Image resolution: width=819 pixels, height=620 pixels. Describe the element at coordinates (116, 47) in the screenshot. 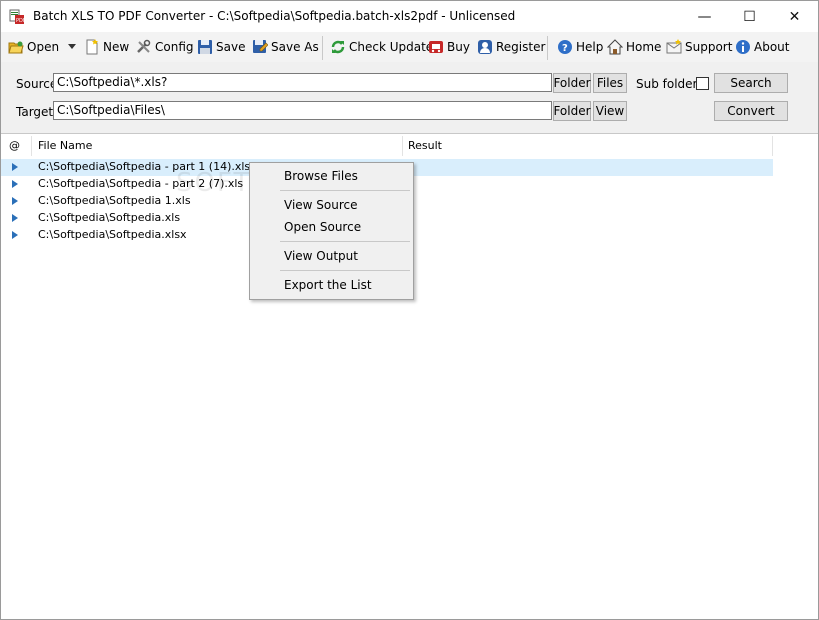

I see `new-label: New` at that location.